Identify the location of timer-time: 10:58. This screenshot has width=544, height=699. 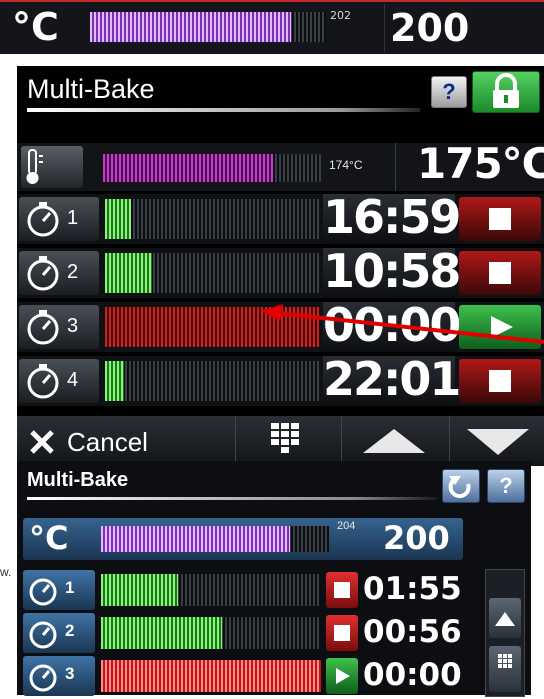
(392, 271).